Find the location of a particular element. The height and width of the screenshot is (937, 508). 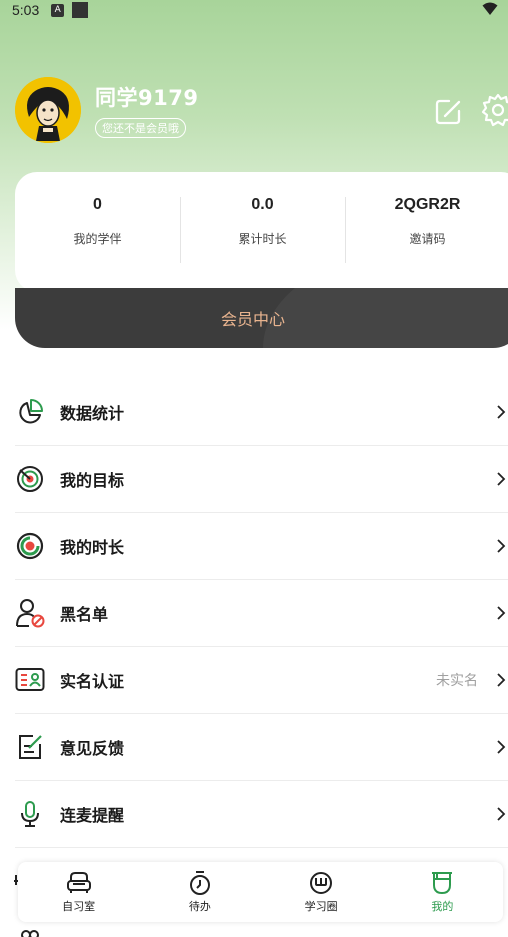

nav-label: 学习圈 is located at coordinates (321, 906).